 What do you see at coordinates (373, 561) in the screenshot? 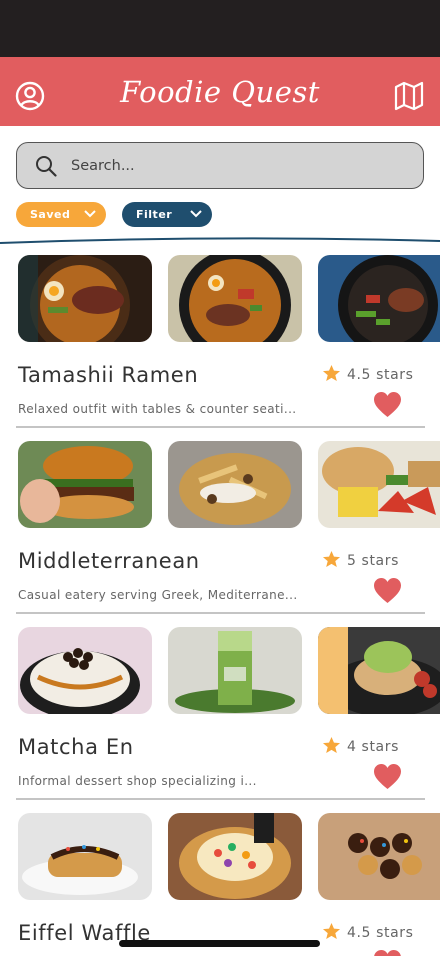
I see `rating-text: 5 stars` at bounding box center [373, 561].